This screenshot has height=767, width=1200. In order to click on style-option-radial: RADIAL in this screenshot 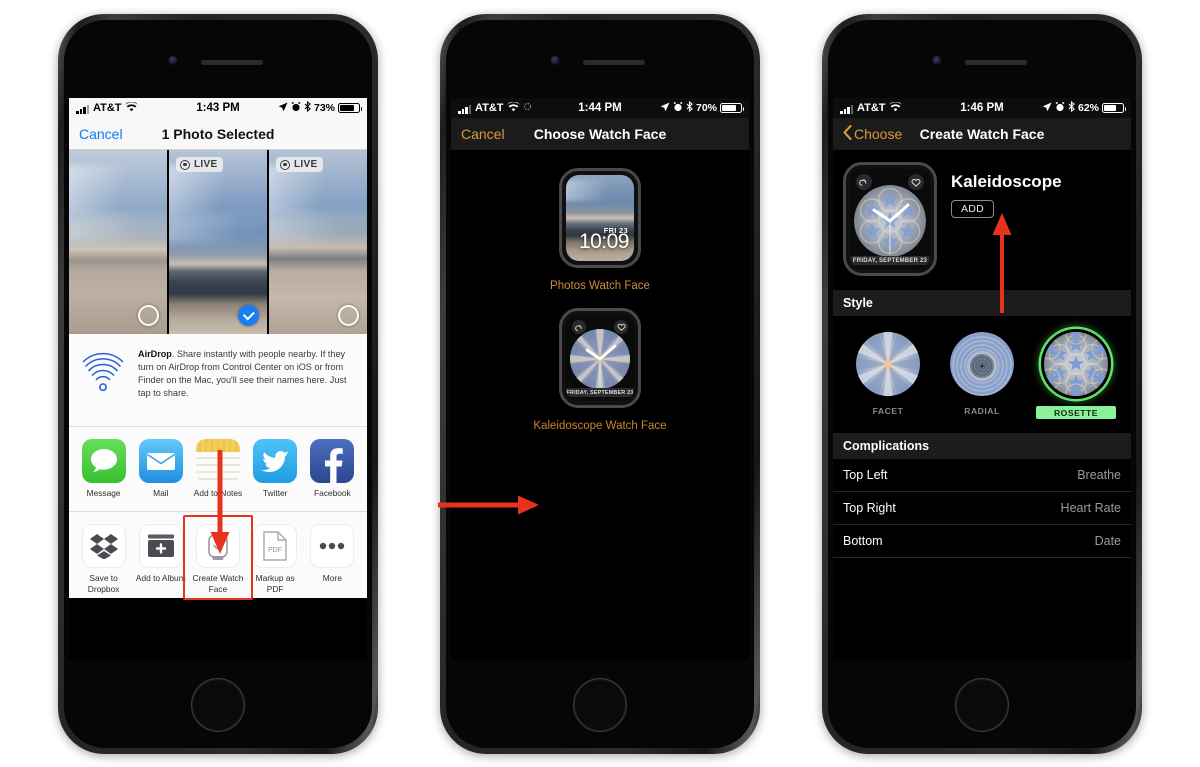, I will do `click(982, 375)`.